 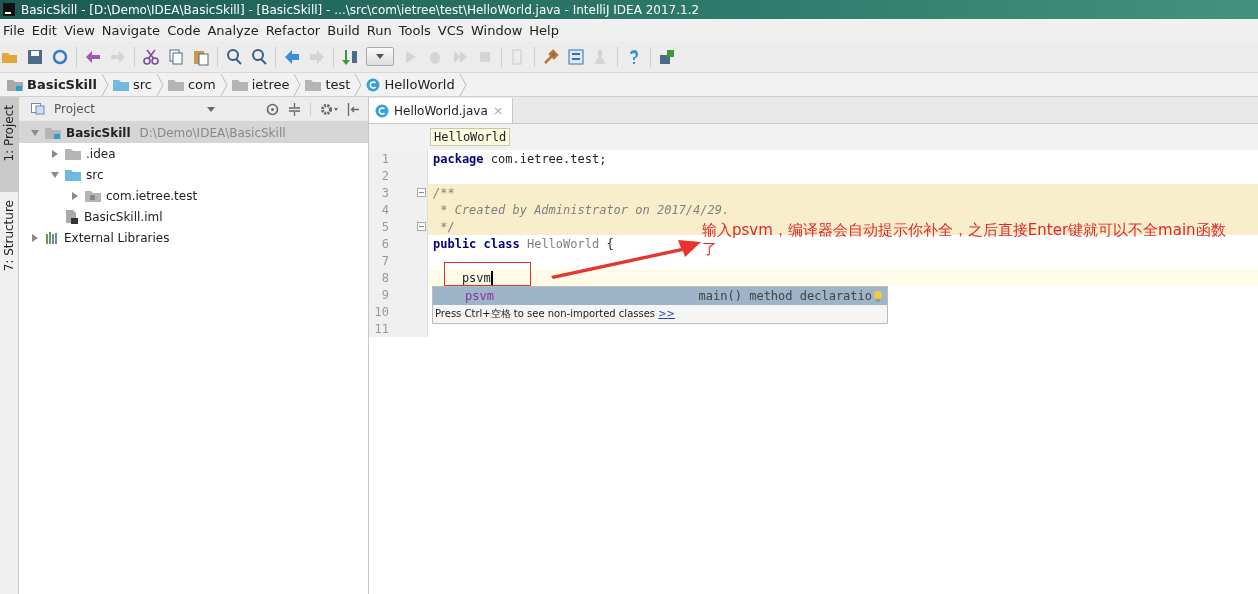 I want to click on code-line: public class HelloWorld {, so click(x=523, y=243).